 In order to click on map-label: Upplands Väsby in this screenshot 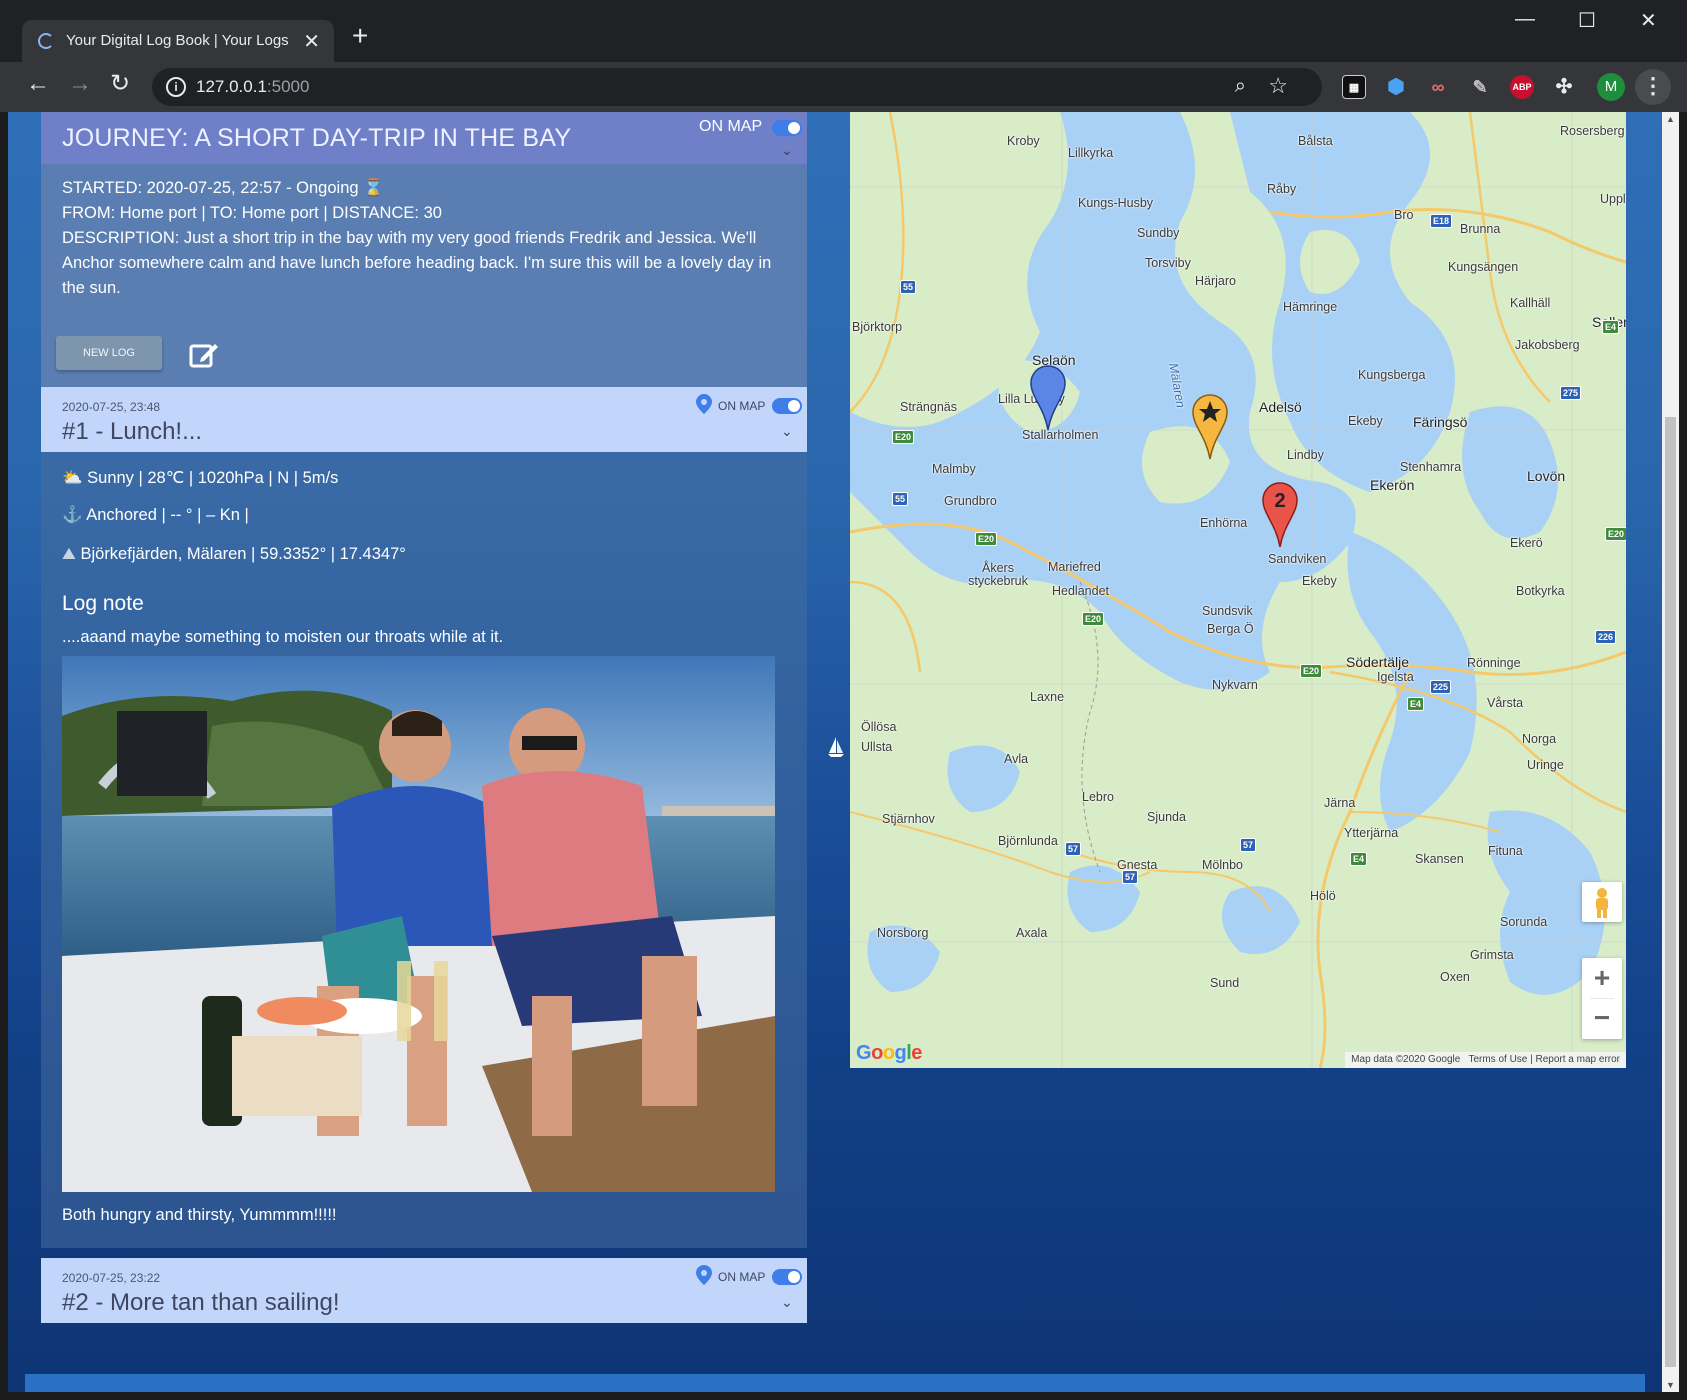, I will do `click(1613, 199)`.